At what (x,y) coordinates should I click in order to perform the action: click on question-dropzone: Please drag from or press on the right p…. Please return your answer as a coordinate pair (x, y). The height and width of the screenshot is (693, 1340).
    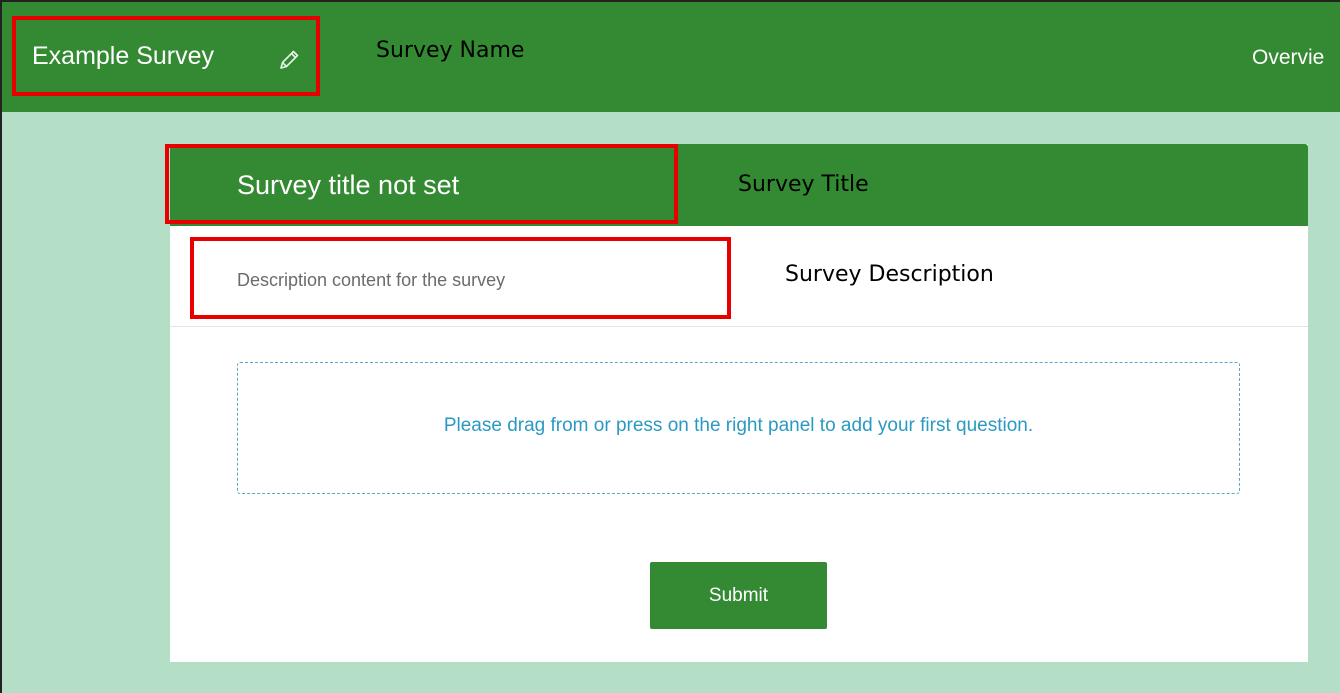
    Looking at the image, I should click on (738, 428).